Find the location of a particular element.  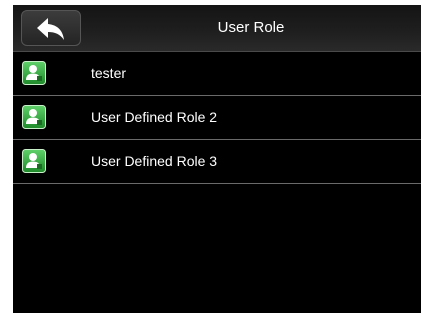

list-item-role-2: User Defined Role 2 is located at coordinates (217, 118).